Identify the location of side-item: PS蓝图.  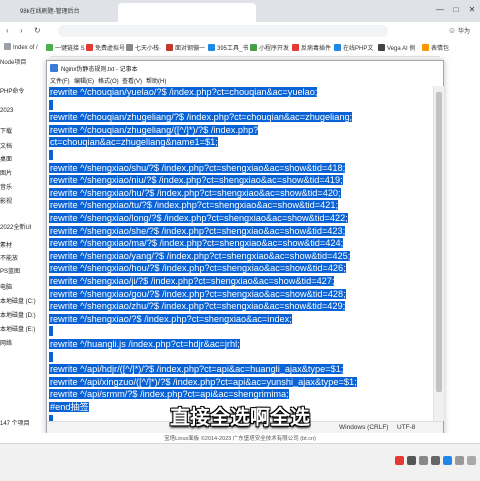
(10, 270).